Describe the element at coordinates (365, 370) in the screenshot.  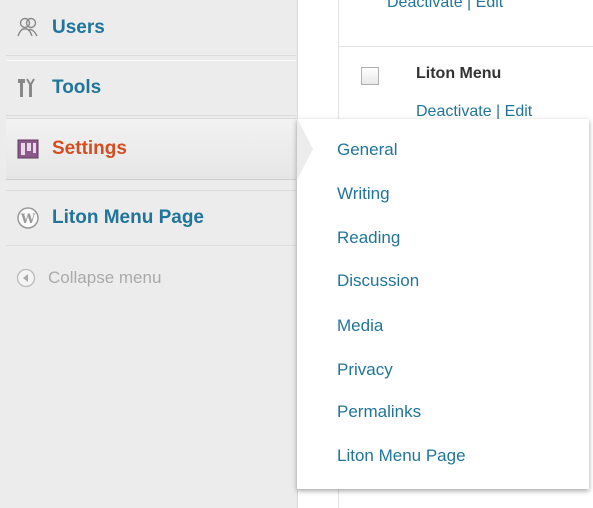
I see `submenu-item-privacy: Privacy` at that location.